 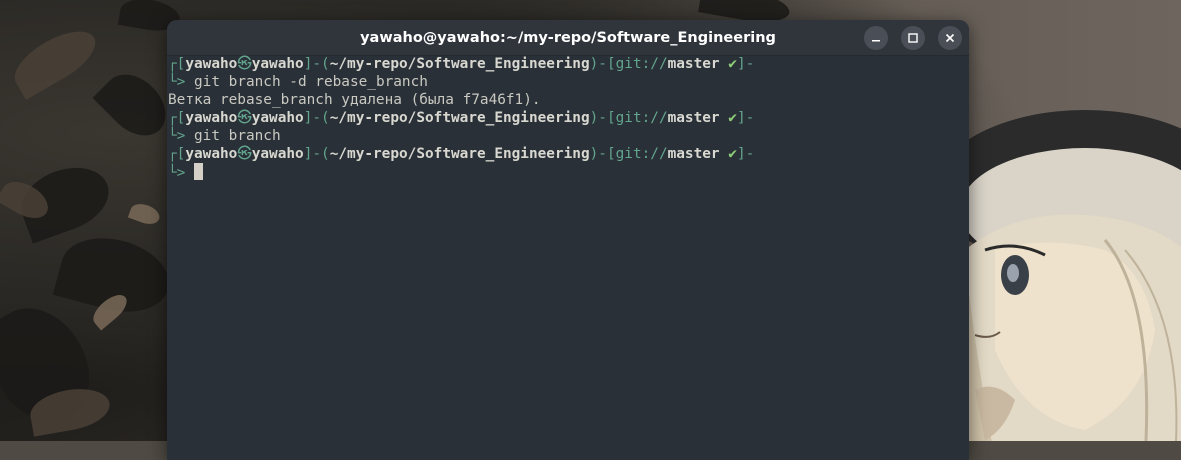 I want to click on close-button, so click(x=950, y=38).